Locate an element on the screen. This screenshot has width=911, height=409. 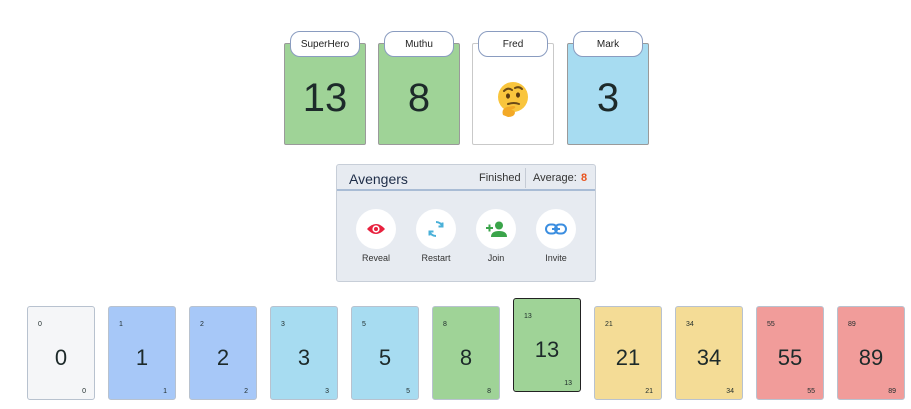
card-value: 2 is located at coordinates (223, 357).